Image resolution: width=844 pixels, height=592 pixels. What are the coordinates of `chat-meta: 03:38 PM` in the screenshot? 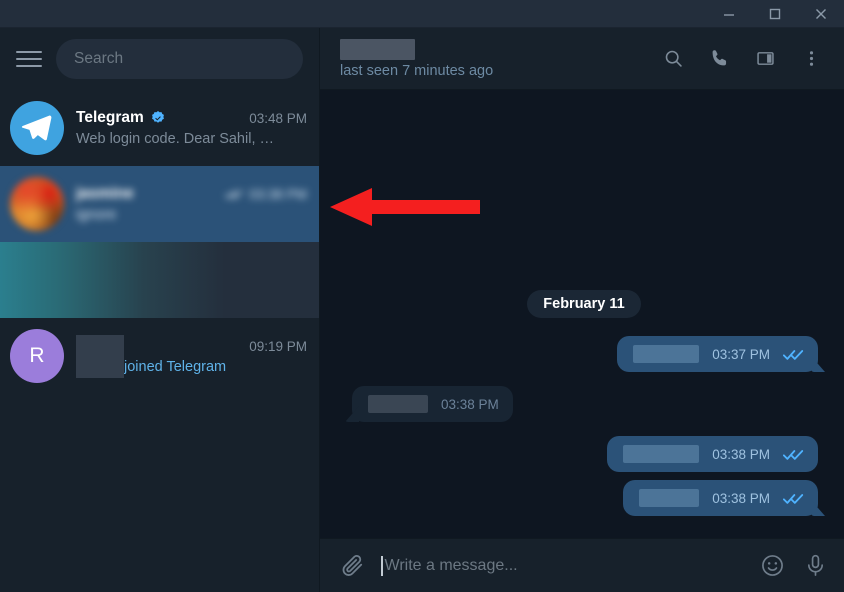 It's located at (262, 194).